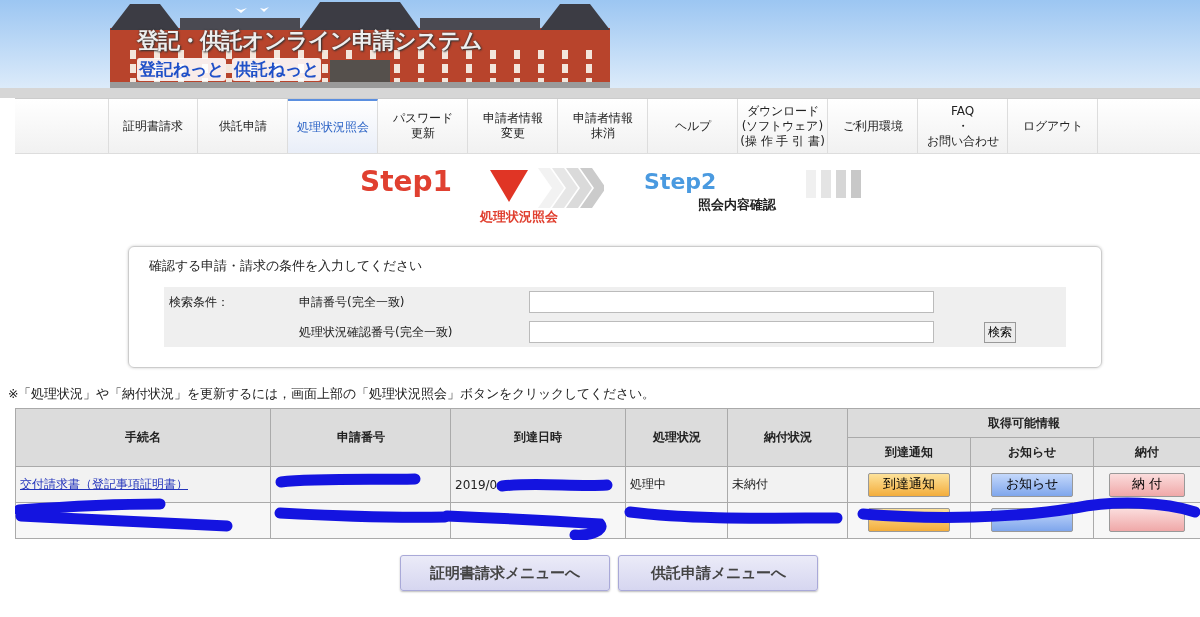 This screenshot has height=617, width=1200. What do you see at coordinates (104, 484) in the screenshot?
I see `procedure-link: 交付請求書（登記事項証明書）` at bounding box center [104, 484].